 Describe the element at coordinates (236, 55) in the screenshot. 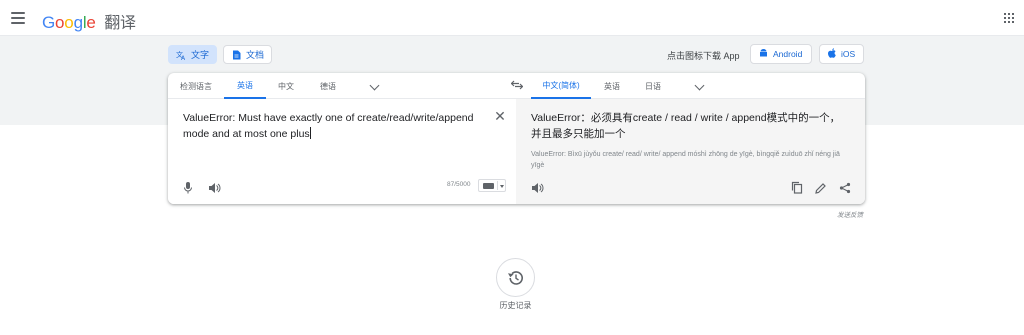

I see `document-icon` at that location.